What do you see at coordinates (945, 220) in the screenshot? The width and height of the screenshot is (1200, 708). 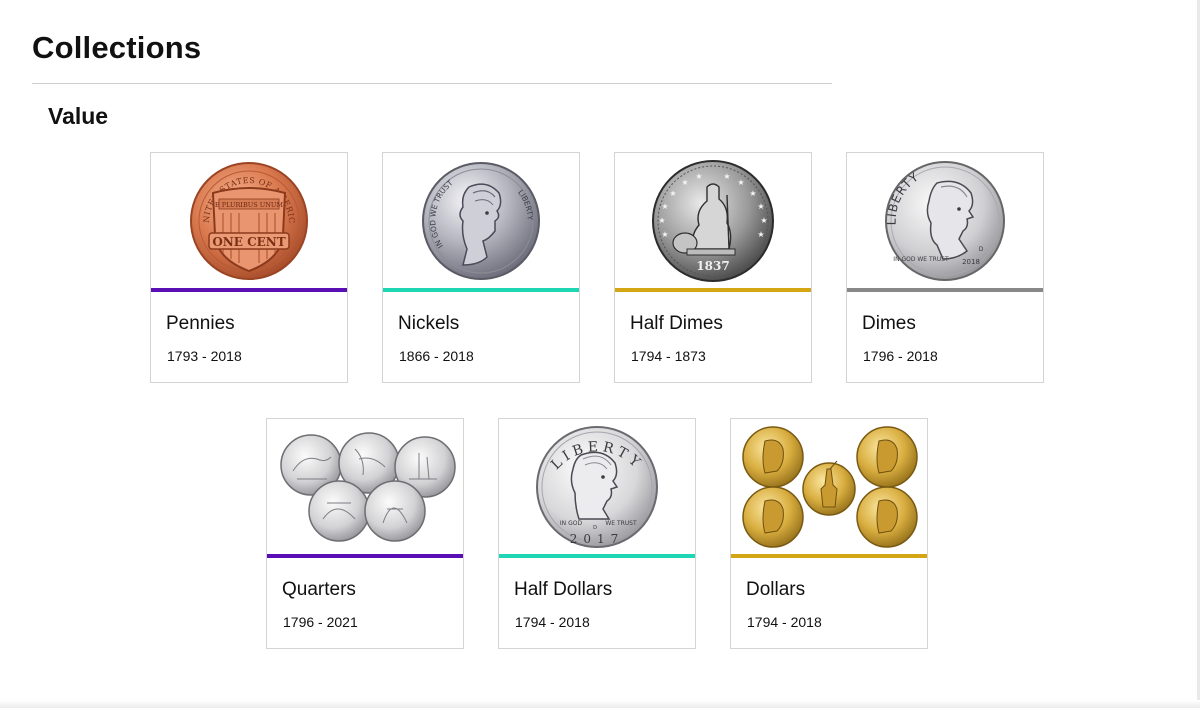 I see `dime-image: LIBERTY IN GOD WE TRUST 2018 D` at bounding box center [945, 220].